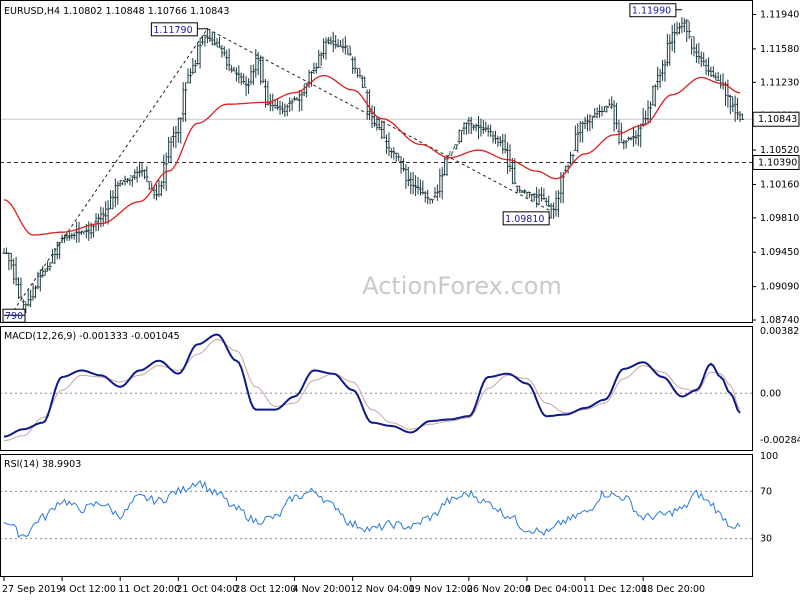 Image resolution: width=800 pixels, height=600 pixels. I want to click on time-tick-label: 4 Dec 04:00, so click(554, 589).